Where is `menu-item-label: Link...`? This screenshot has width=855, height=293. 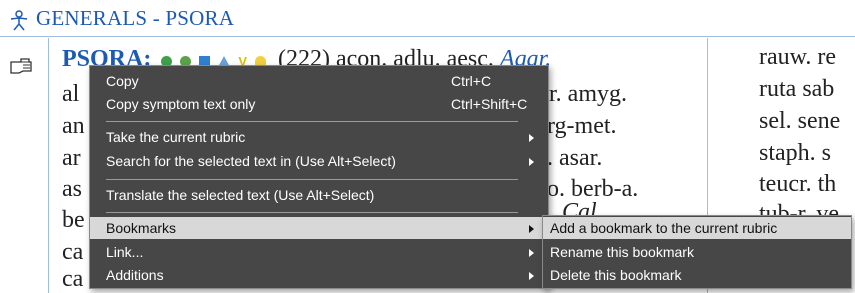 menu-item-label: Link... is located at coordinates (125, 252).